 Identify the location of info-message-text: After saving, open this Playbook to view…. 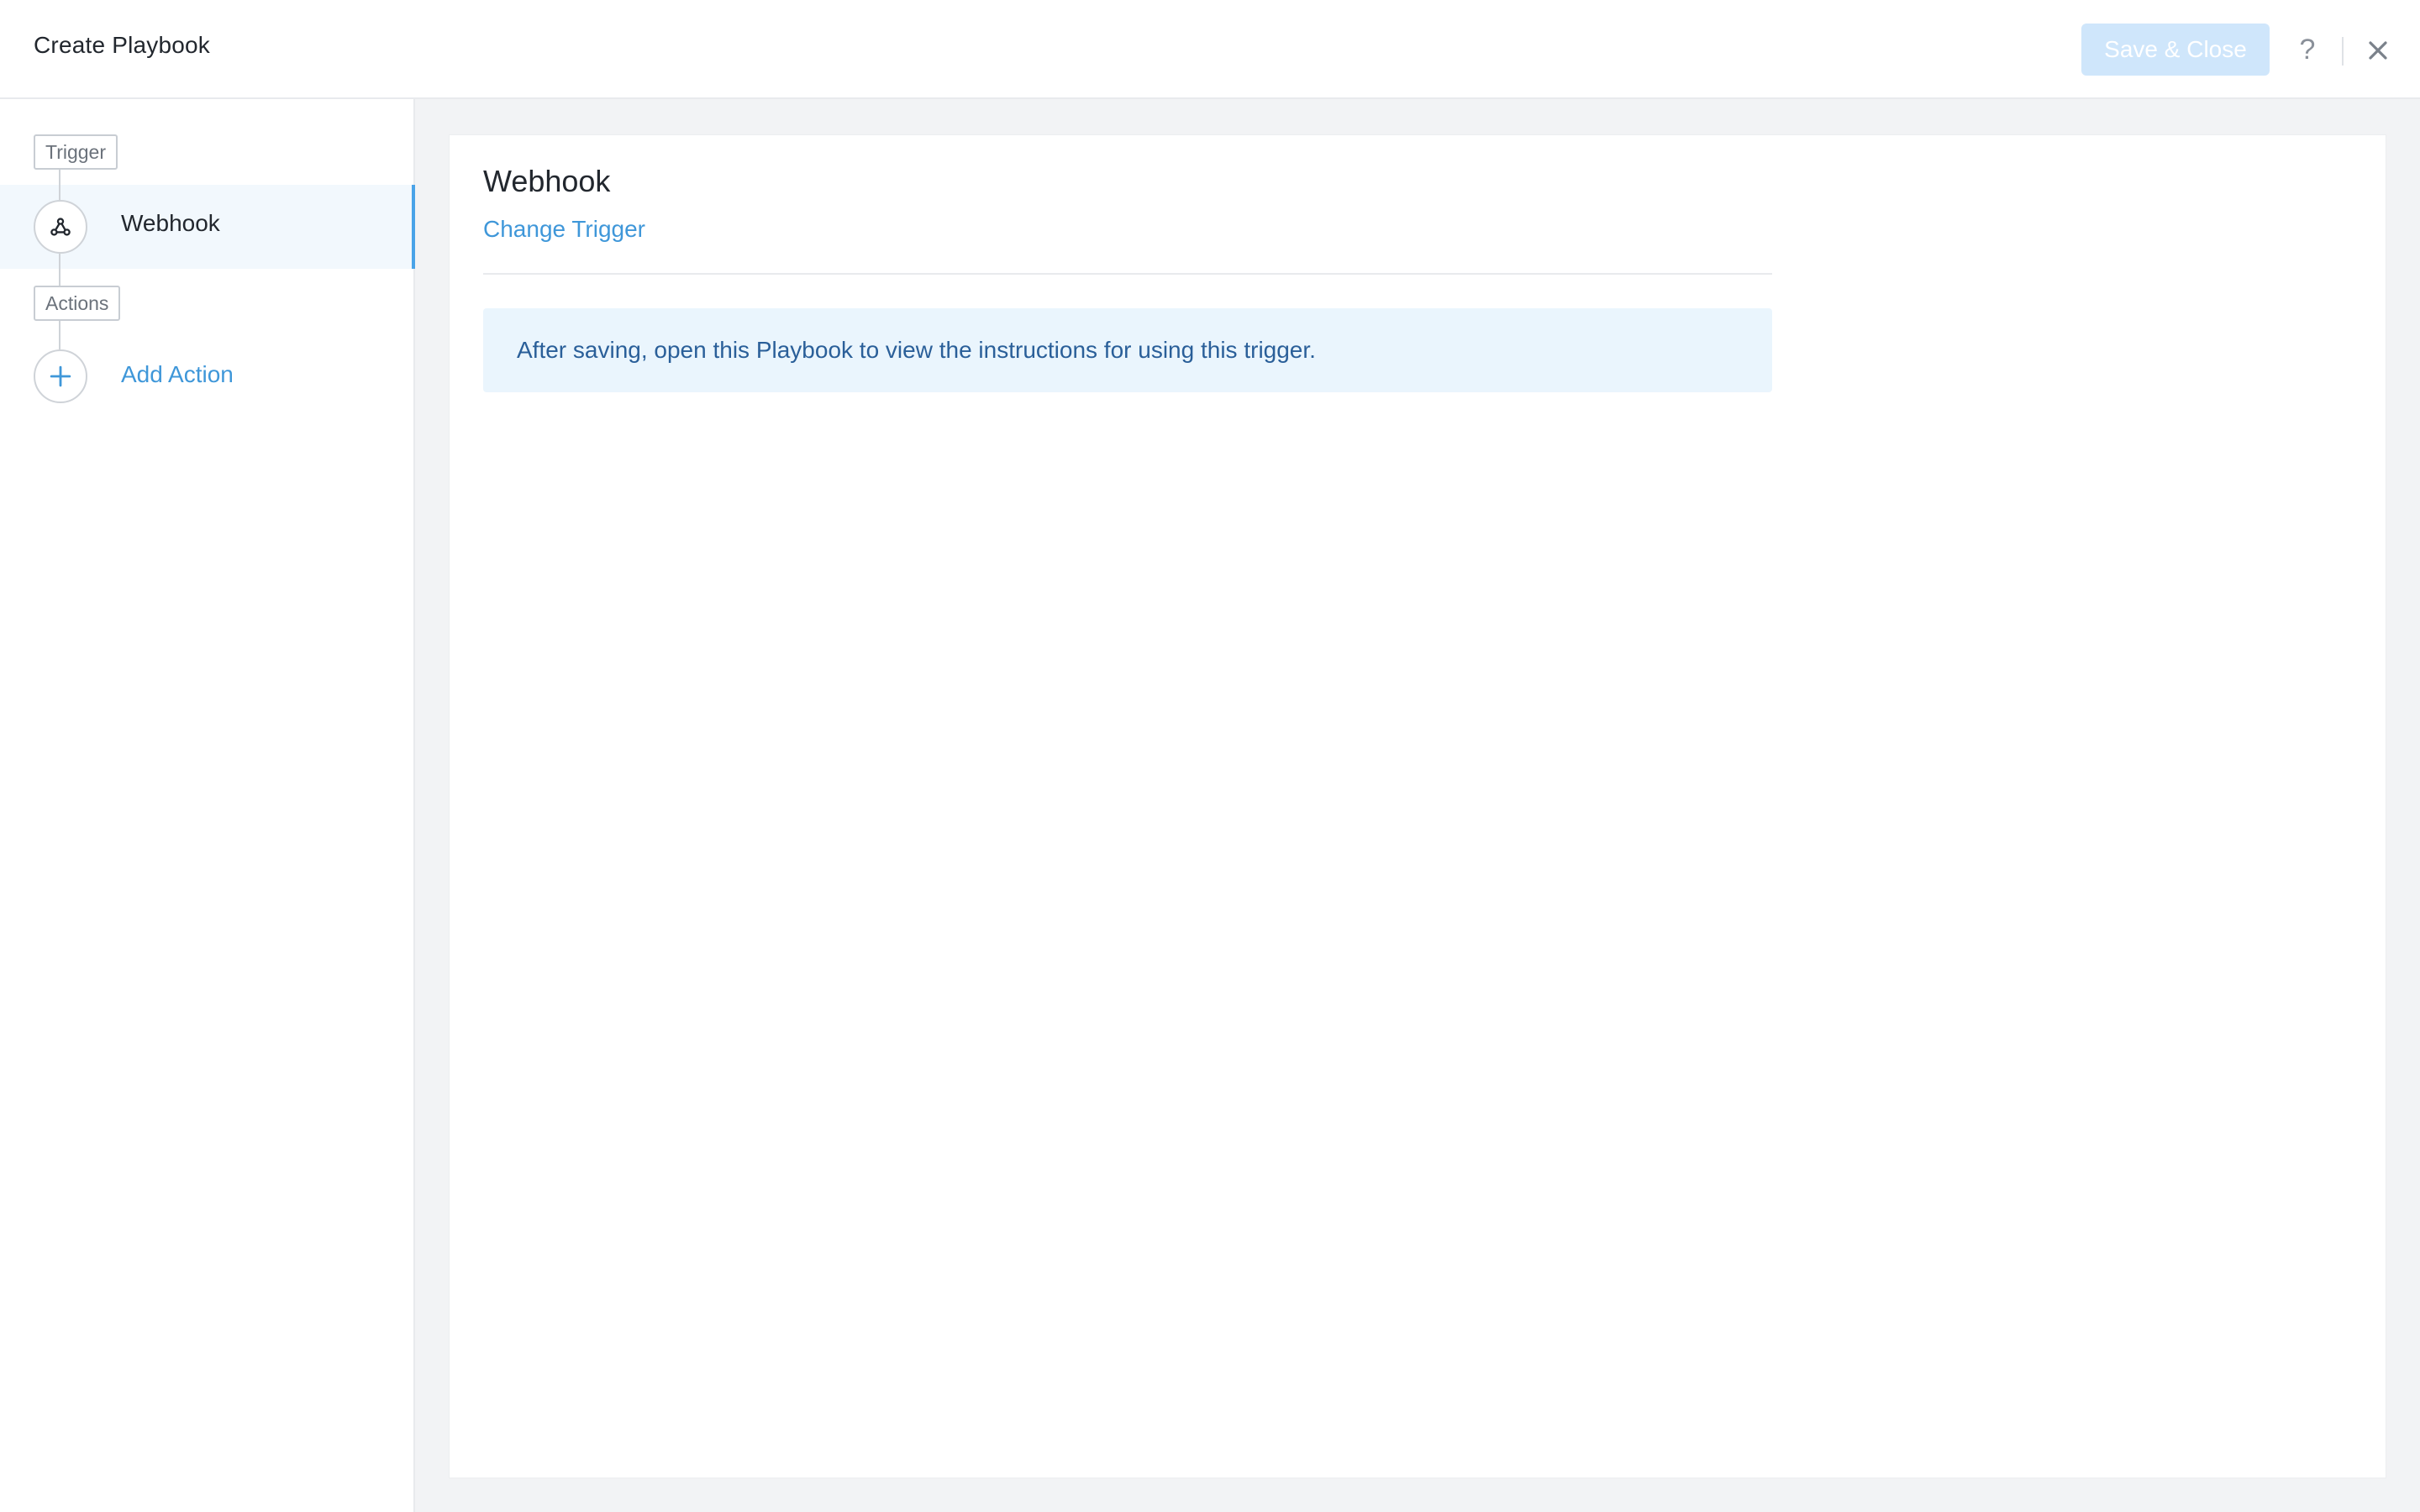
(916, 350).